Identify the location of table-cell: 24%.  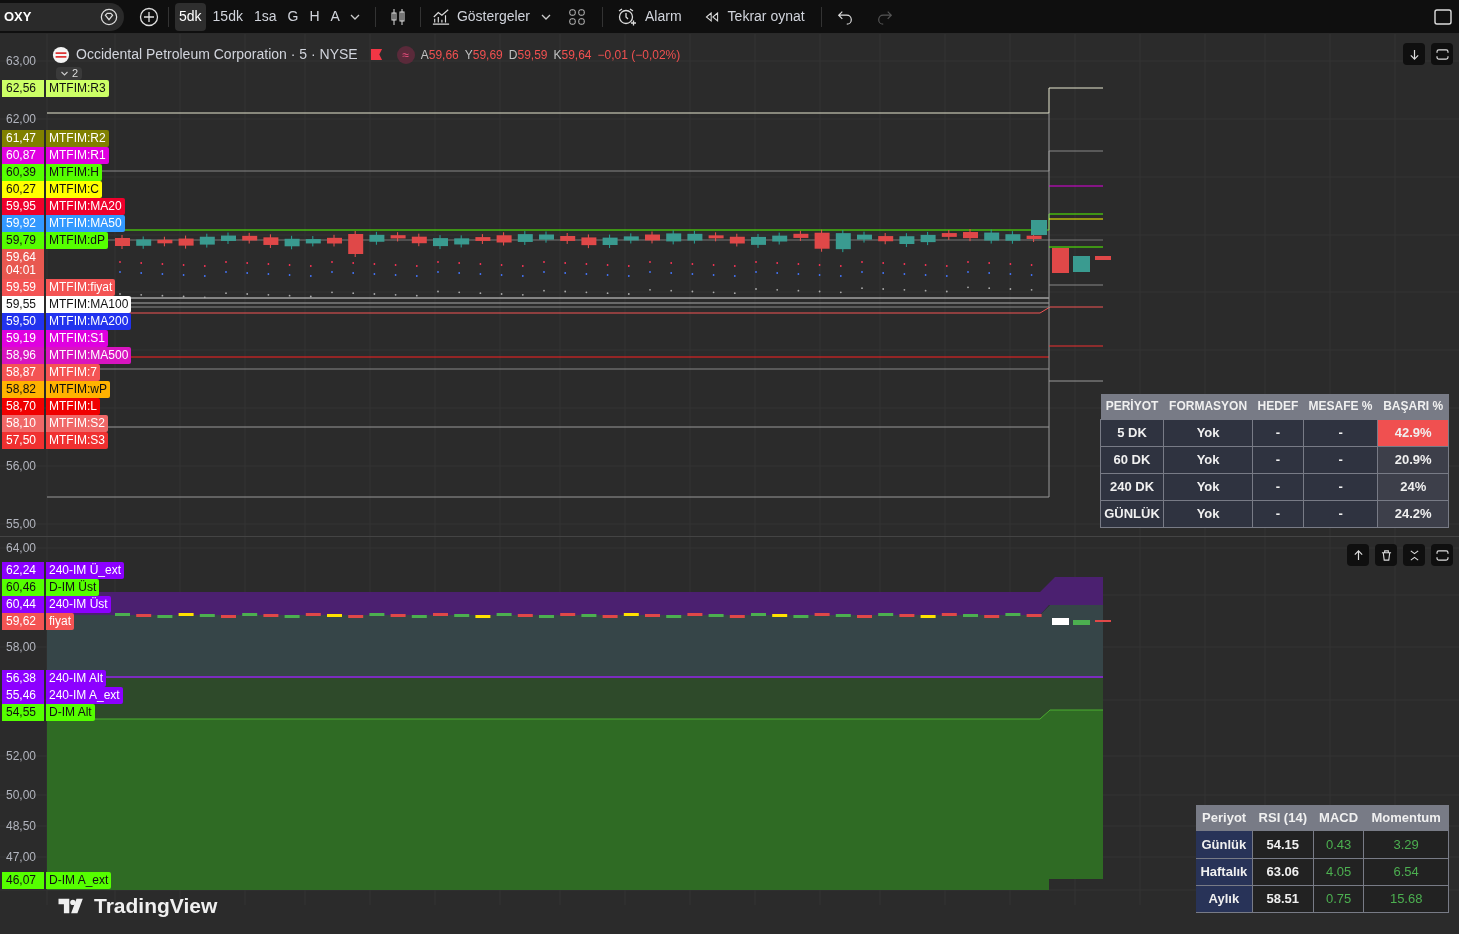
(1413, 486).